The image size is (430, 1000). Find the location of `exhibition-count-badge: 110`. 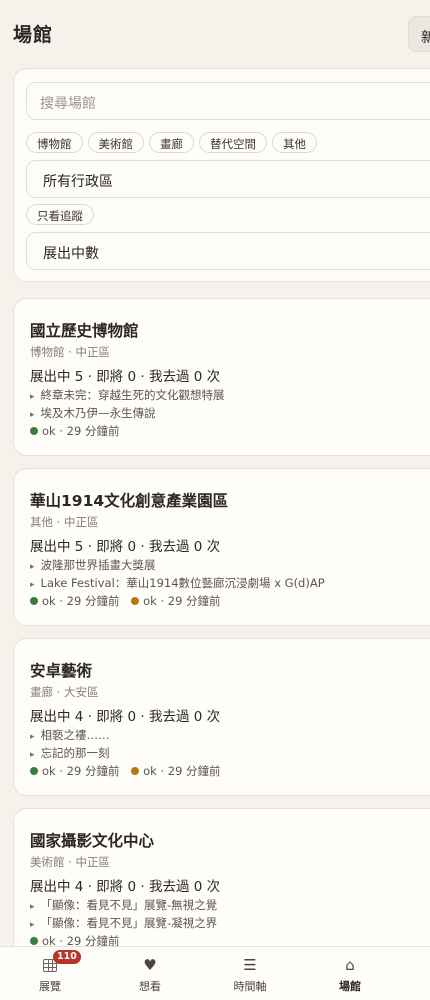

exhibition-count-badge: 110 is located at coordinates (67, 957).